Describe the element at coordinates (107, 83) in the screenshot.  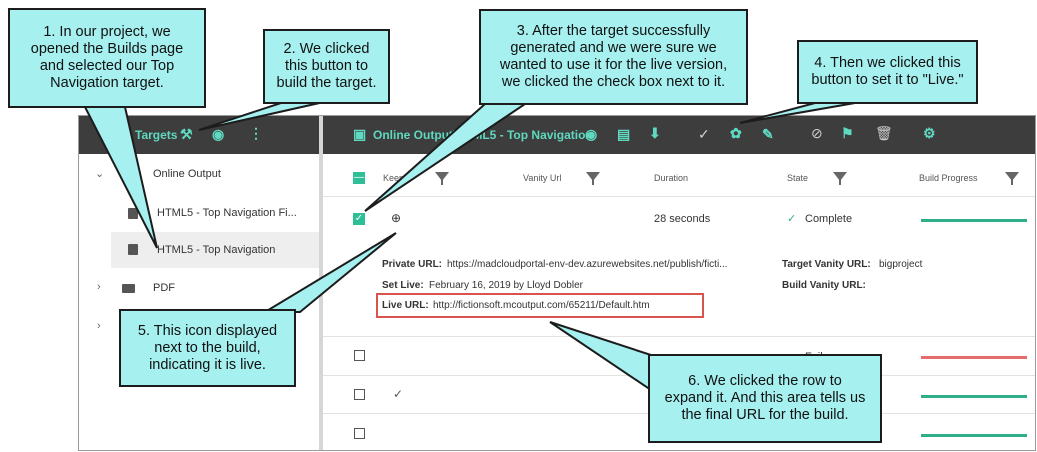
I see `callout-1-line: Navigation target.` at that location.